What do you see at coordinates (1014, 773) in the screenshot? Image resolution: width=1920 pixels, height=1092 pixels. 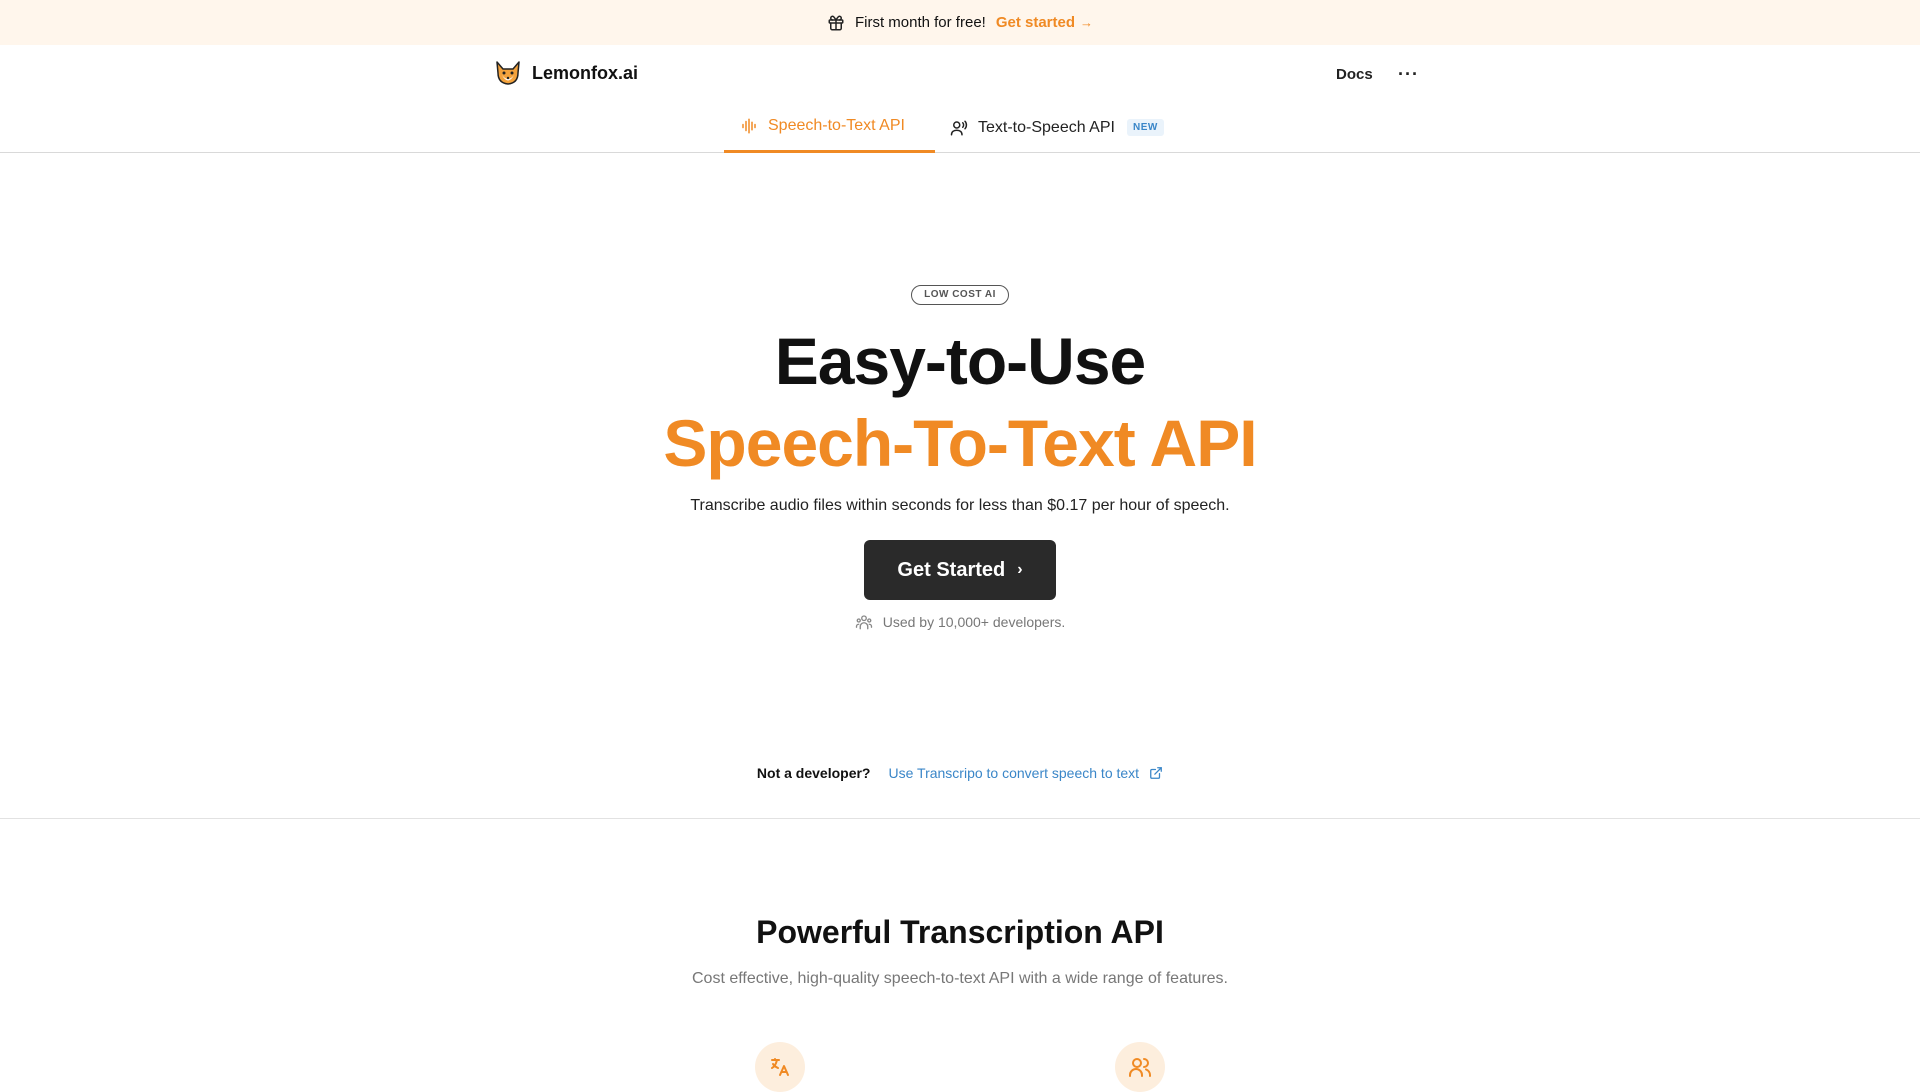 I see `transcripo-link-label: Use Transcripo to convert speech to text` at bounding box center [1014, 773].